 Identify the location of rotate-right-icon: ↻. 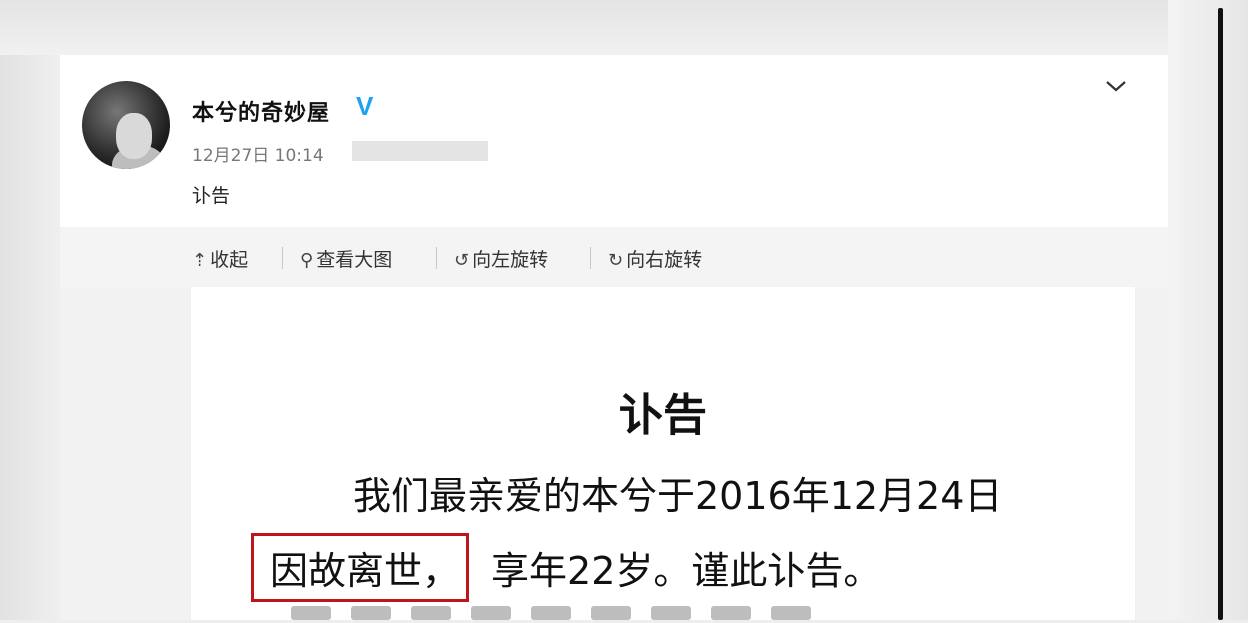
(616, 260).